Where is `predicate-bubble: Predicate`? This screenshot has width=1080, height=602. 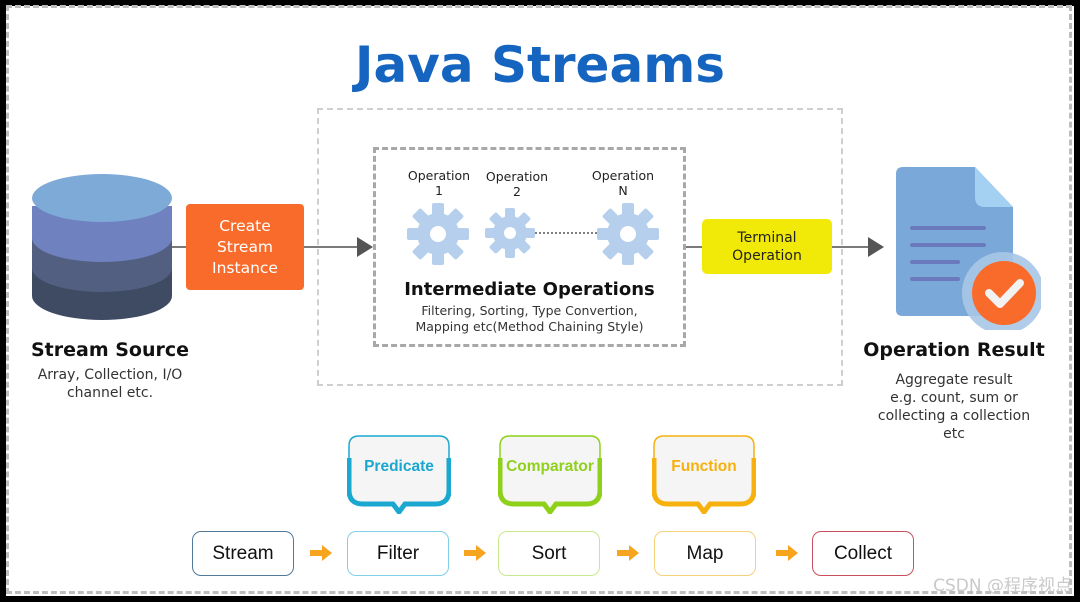
predicate-bubble: Predicate is located at coordinates (399, 475).